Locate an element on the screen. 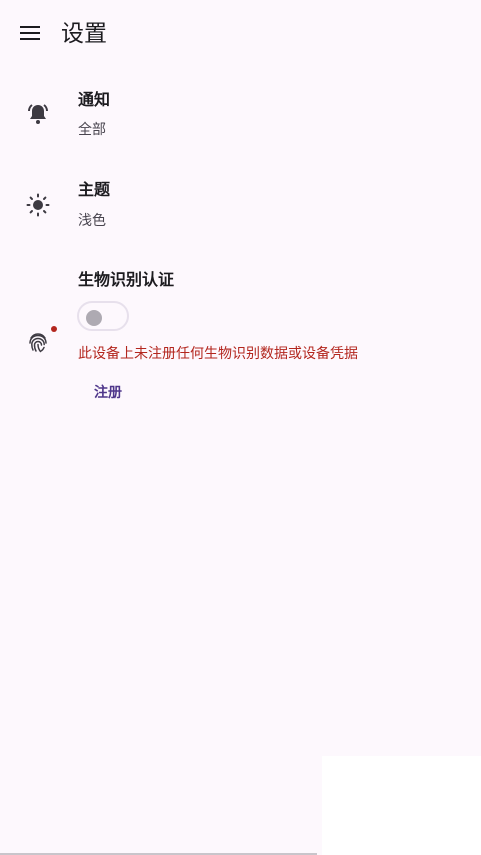 Image resolution: width=481 pixels, height=855 pixels. bell-icon is located at coordinates (38, 114).